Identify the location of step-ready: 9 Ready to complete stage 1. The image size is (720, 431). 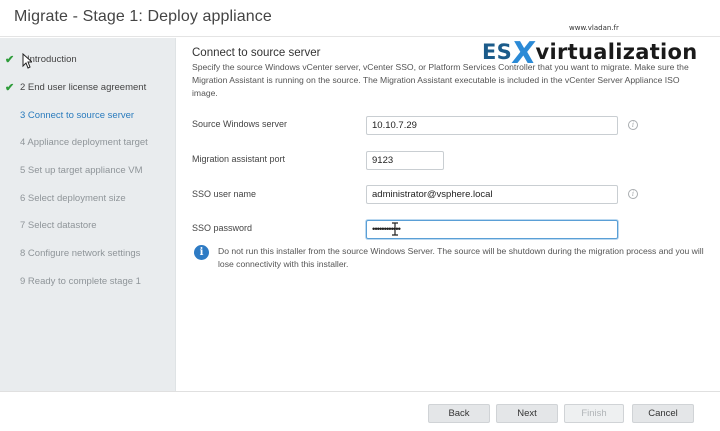
(88, 282).